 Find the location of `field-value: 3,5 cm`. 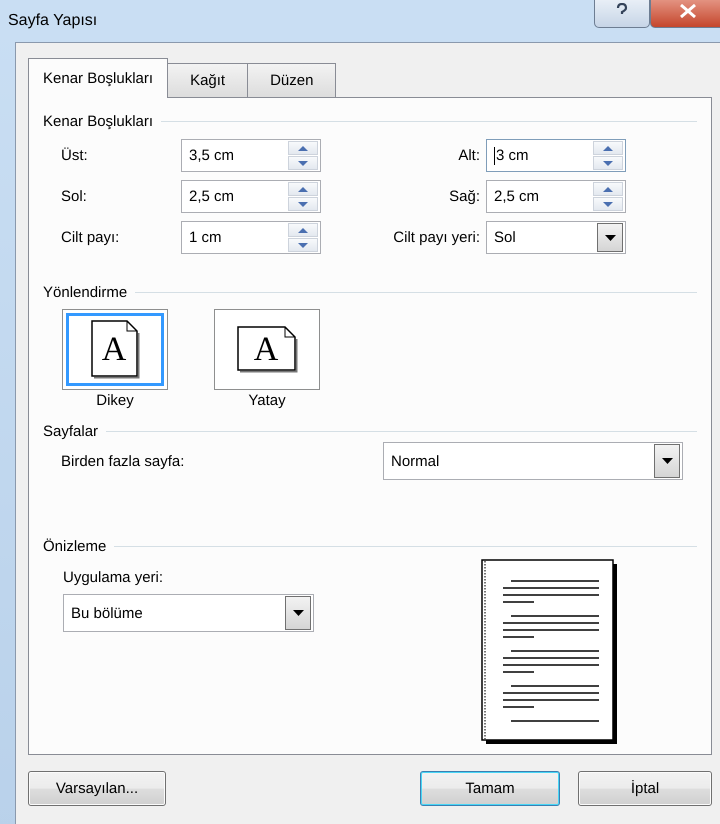

field-value: 3,5 cm is located at coordinates (212, 155).